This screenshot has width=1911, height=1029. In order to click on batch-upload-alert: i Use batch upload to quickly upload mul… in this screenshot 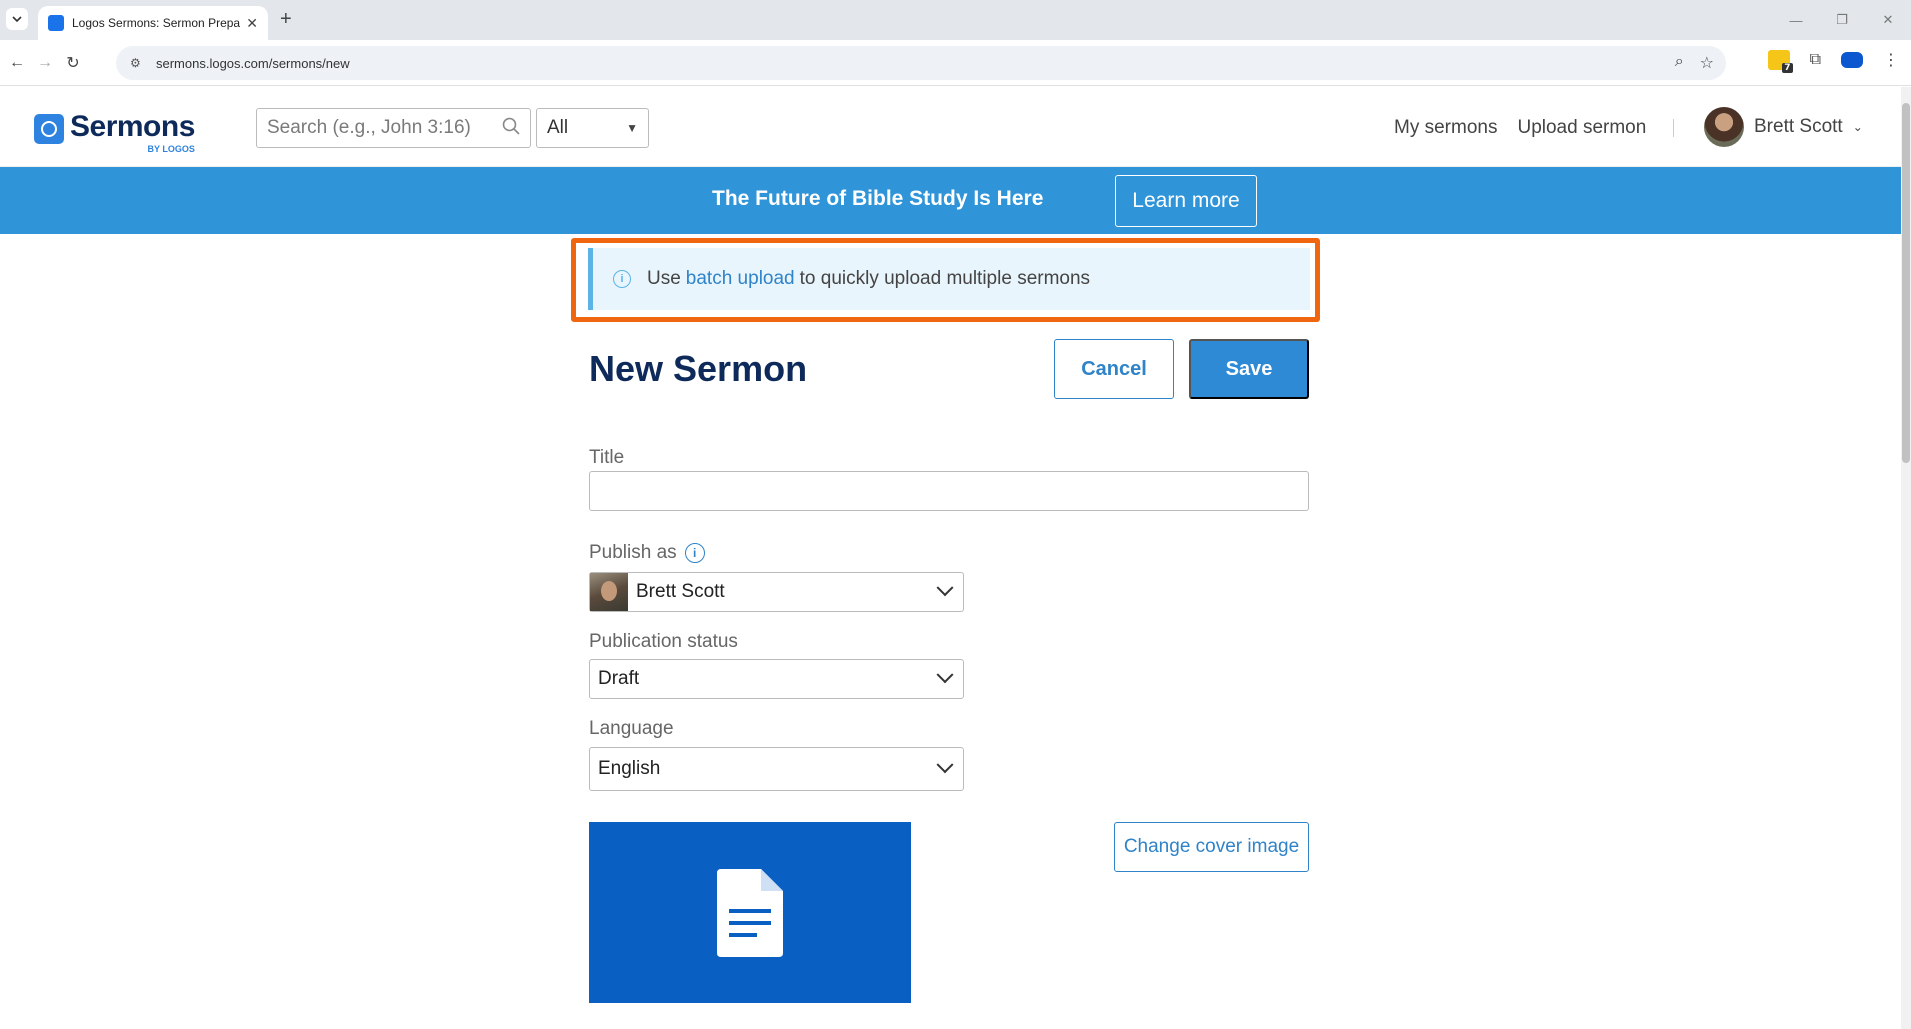, I will do `click(949, 279)`.